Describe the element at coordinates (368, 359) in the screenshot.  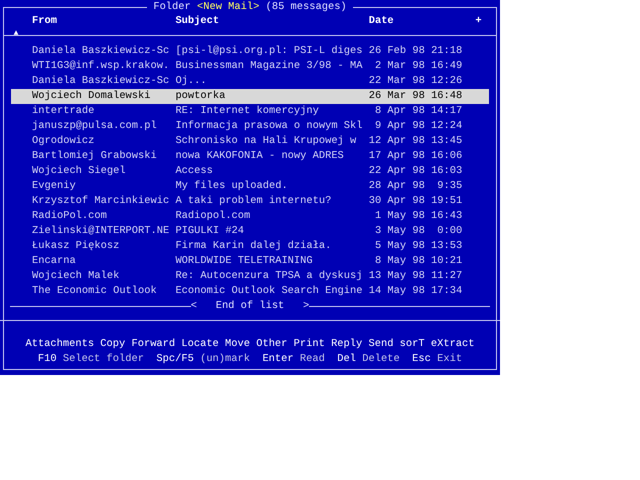
I see `key-hint: Del Delete` at that location.